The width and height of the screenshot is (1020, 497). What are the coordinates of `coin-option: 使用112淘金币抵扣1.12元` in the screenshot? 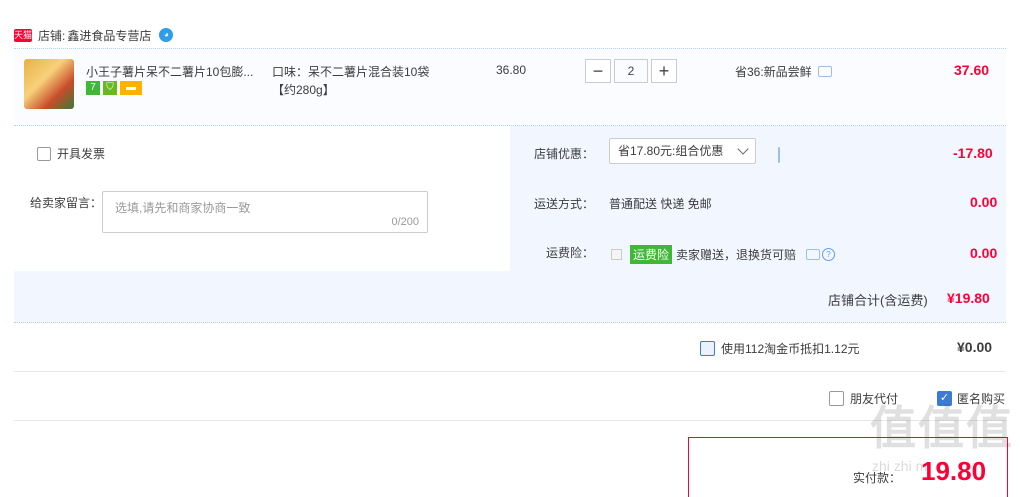 It's located at (780, 348).